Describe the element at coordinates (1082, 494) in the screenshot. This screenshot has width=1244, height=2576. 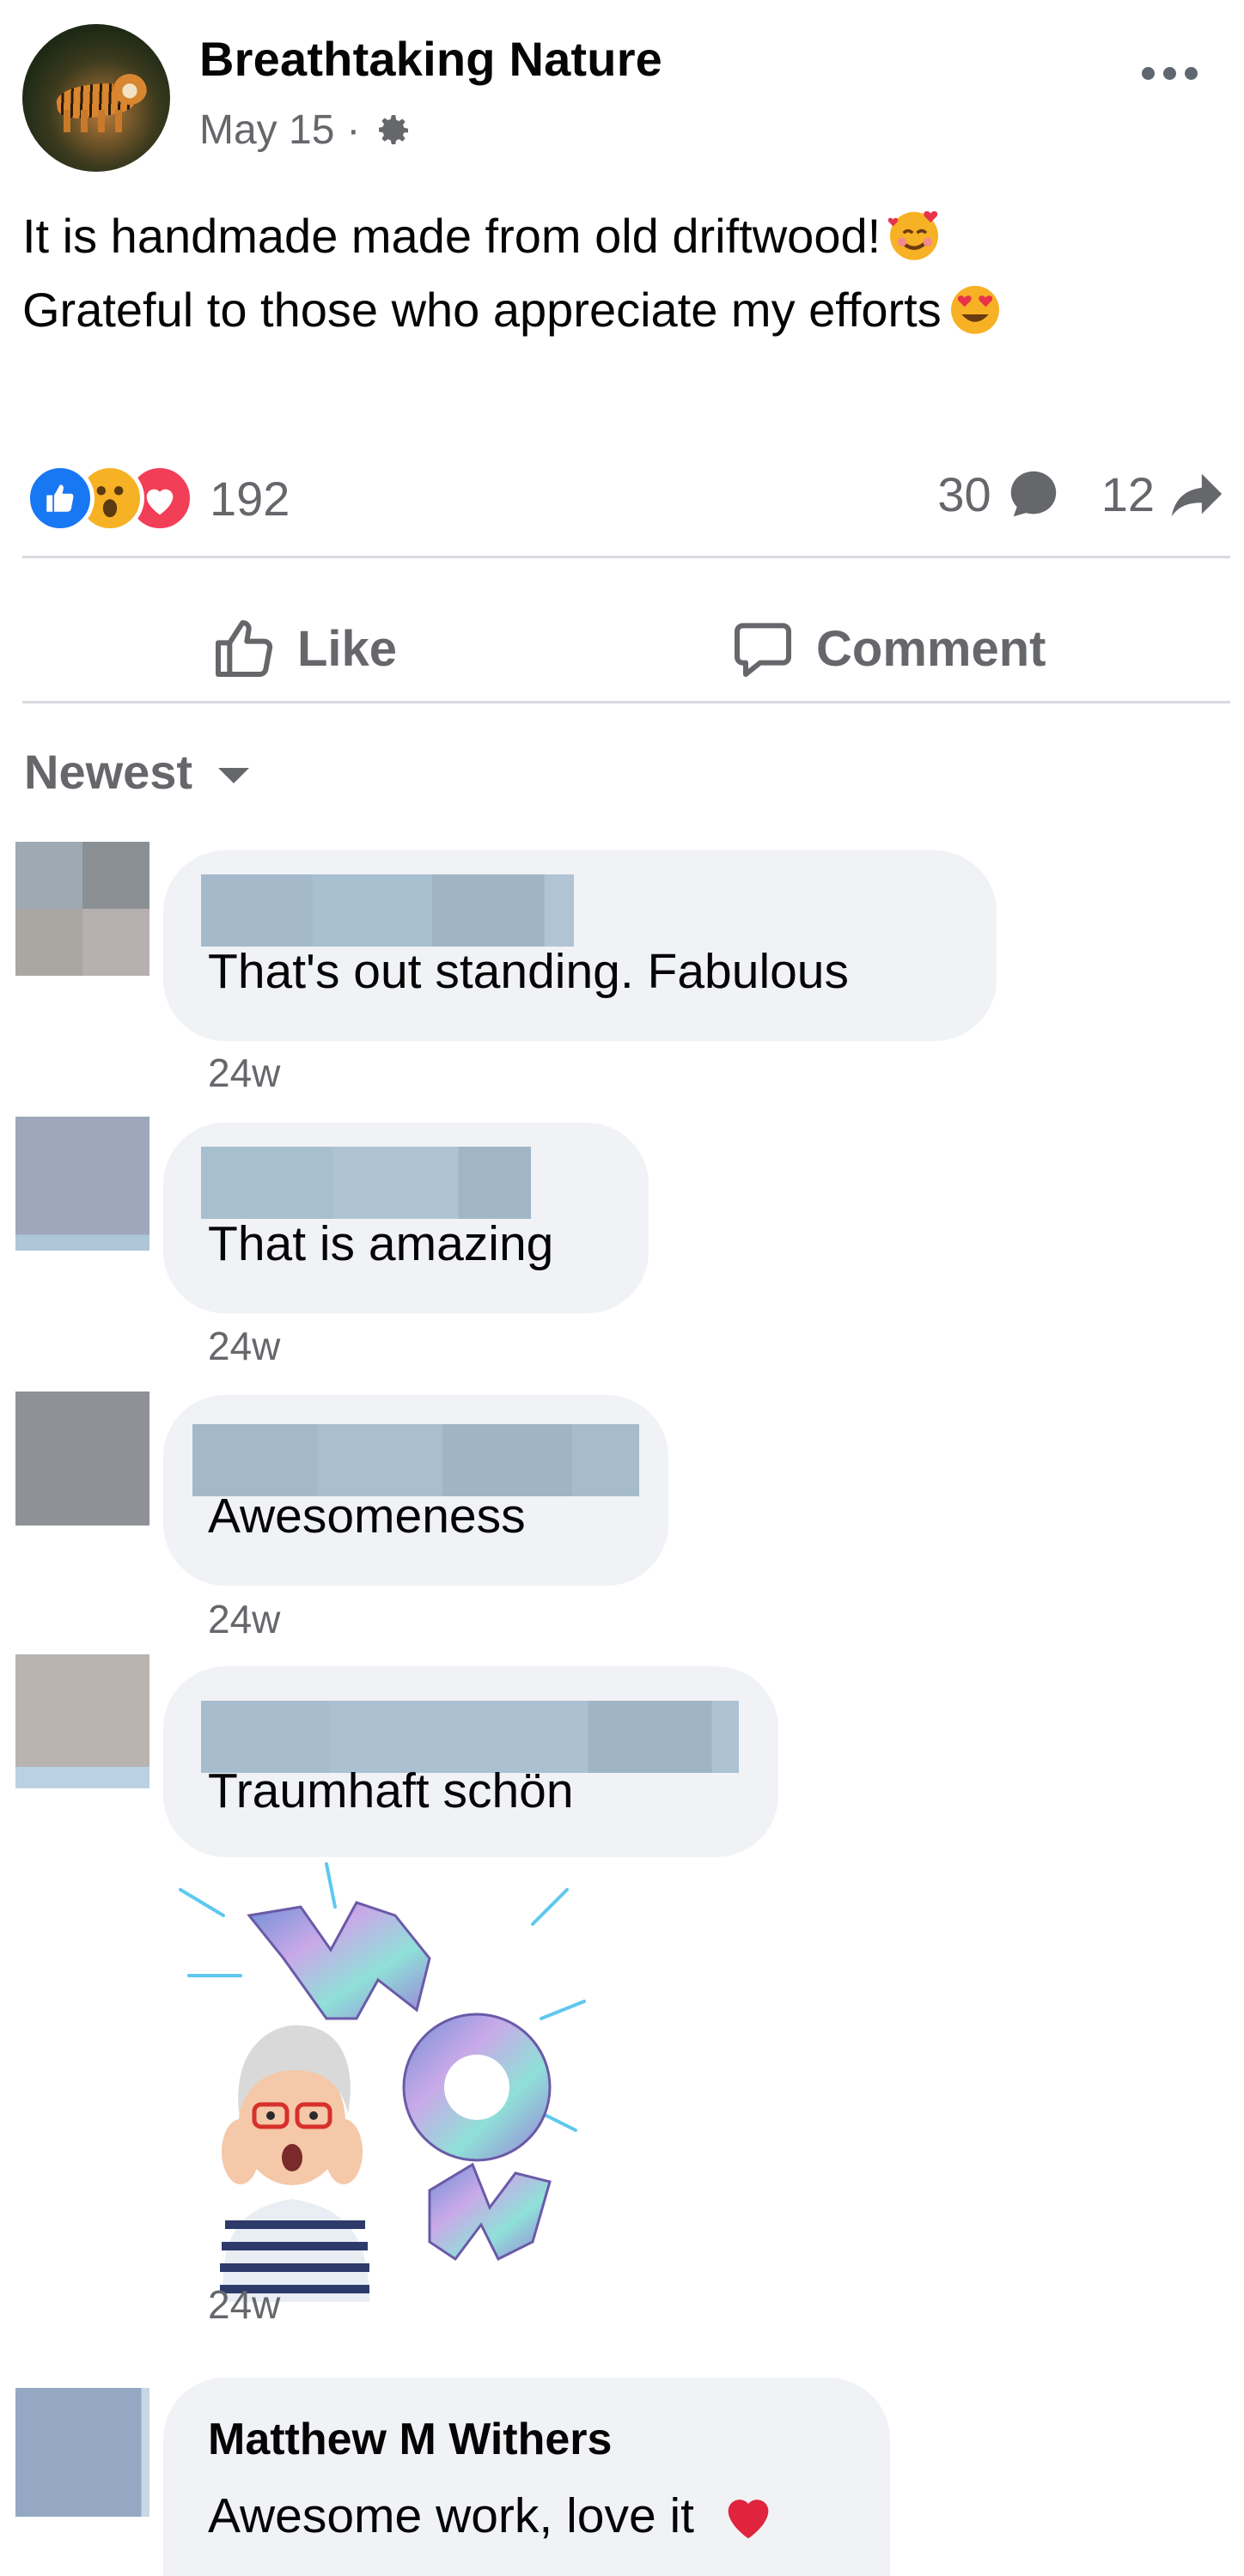
I see `engagement-counts: 30 12` at that location.